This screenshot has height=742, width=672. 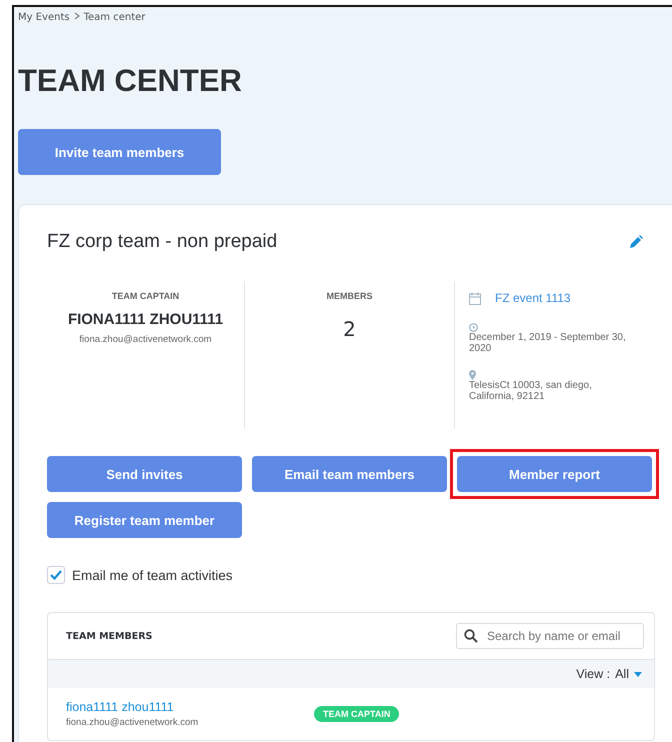 I want to click on member-name-link: fiona1111 zhou1111, so click(x=190, y=707).